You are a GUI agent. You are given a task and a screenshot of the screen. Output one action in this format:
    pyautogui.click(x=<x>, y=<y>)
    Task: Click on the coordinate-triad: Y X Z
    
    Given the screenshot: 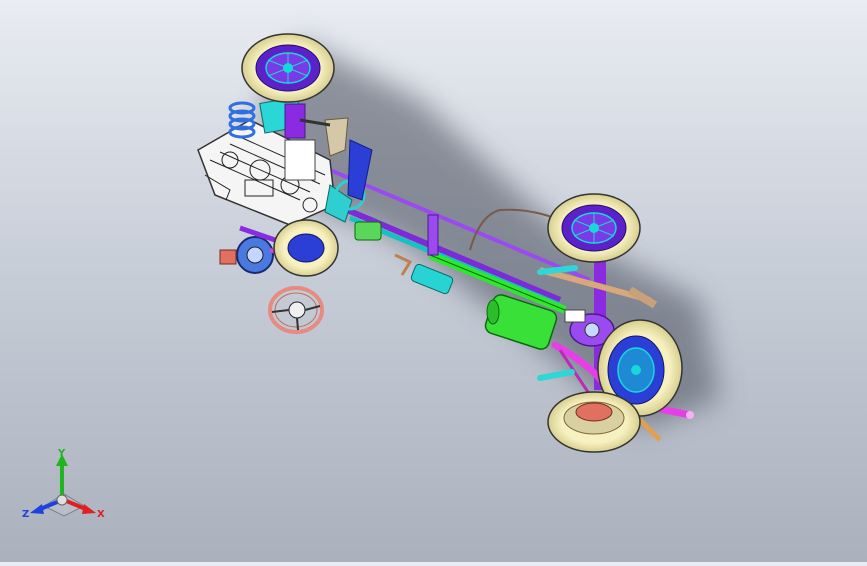 What is the action you would take?
    pyautogui.click(x=64, y=488)
    